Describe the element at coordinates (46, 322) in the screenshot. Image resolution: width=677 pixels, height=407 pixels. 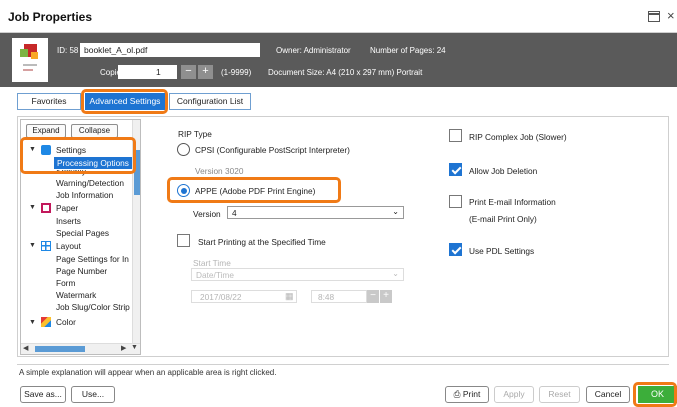
I see `color-icon` at that location.